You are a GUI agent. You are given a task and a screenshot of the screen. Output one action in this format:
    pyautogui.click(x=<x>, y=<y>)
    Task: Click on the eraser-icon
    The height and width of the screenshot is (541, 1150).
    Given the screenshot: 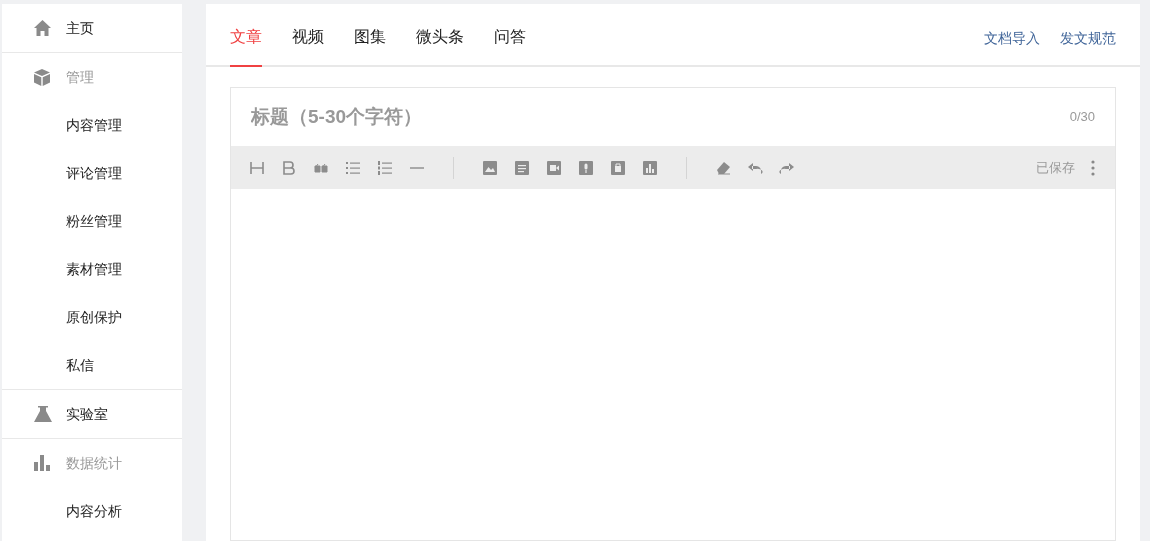 What is the action you would take?
    pyautogui.click(x=723, y=167)
    